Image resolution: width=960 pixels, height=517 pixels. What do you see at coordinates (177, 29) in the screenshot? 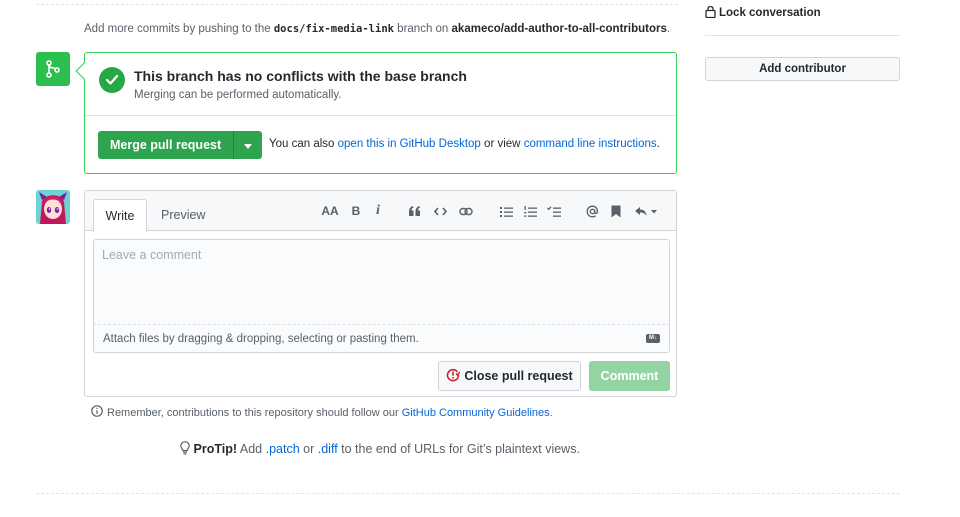
I see `commit-note-prefix: Add more commits by pushing to the` at bounding box center [177, 29].